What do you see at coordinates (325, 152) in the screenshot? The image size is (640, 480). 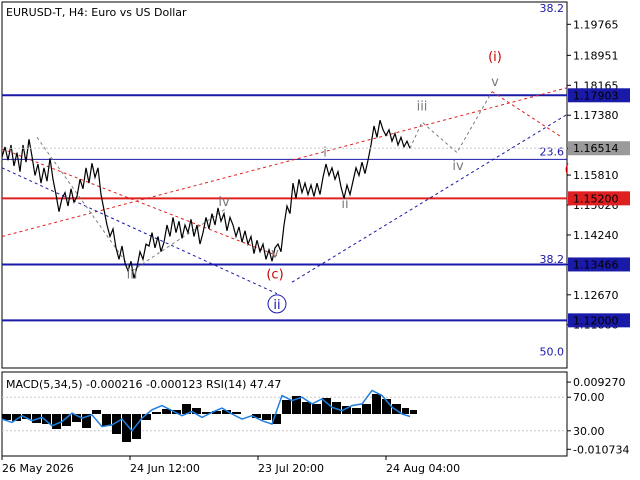 I see `wave-label: i` at bounding box center [325, 152].